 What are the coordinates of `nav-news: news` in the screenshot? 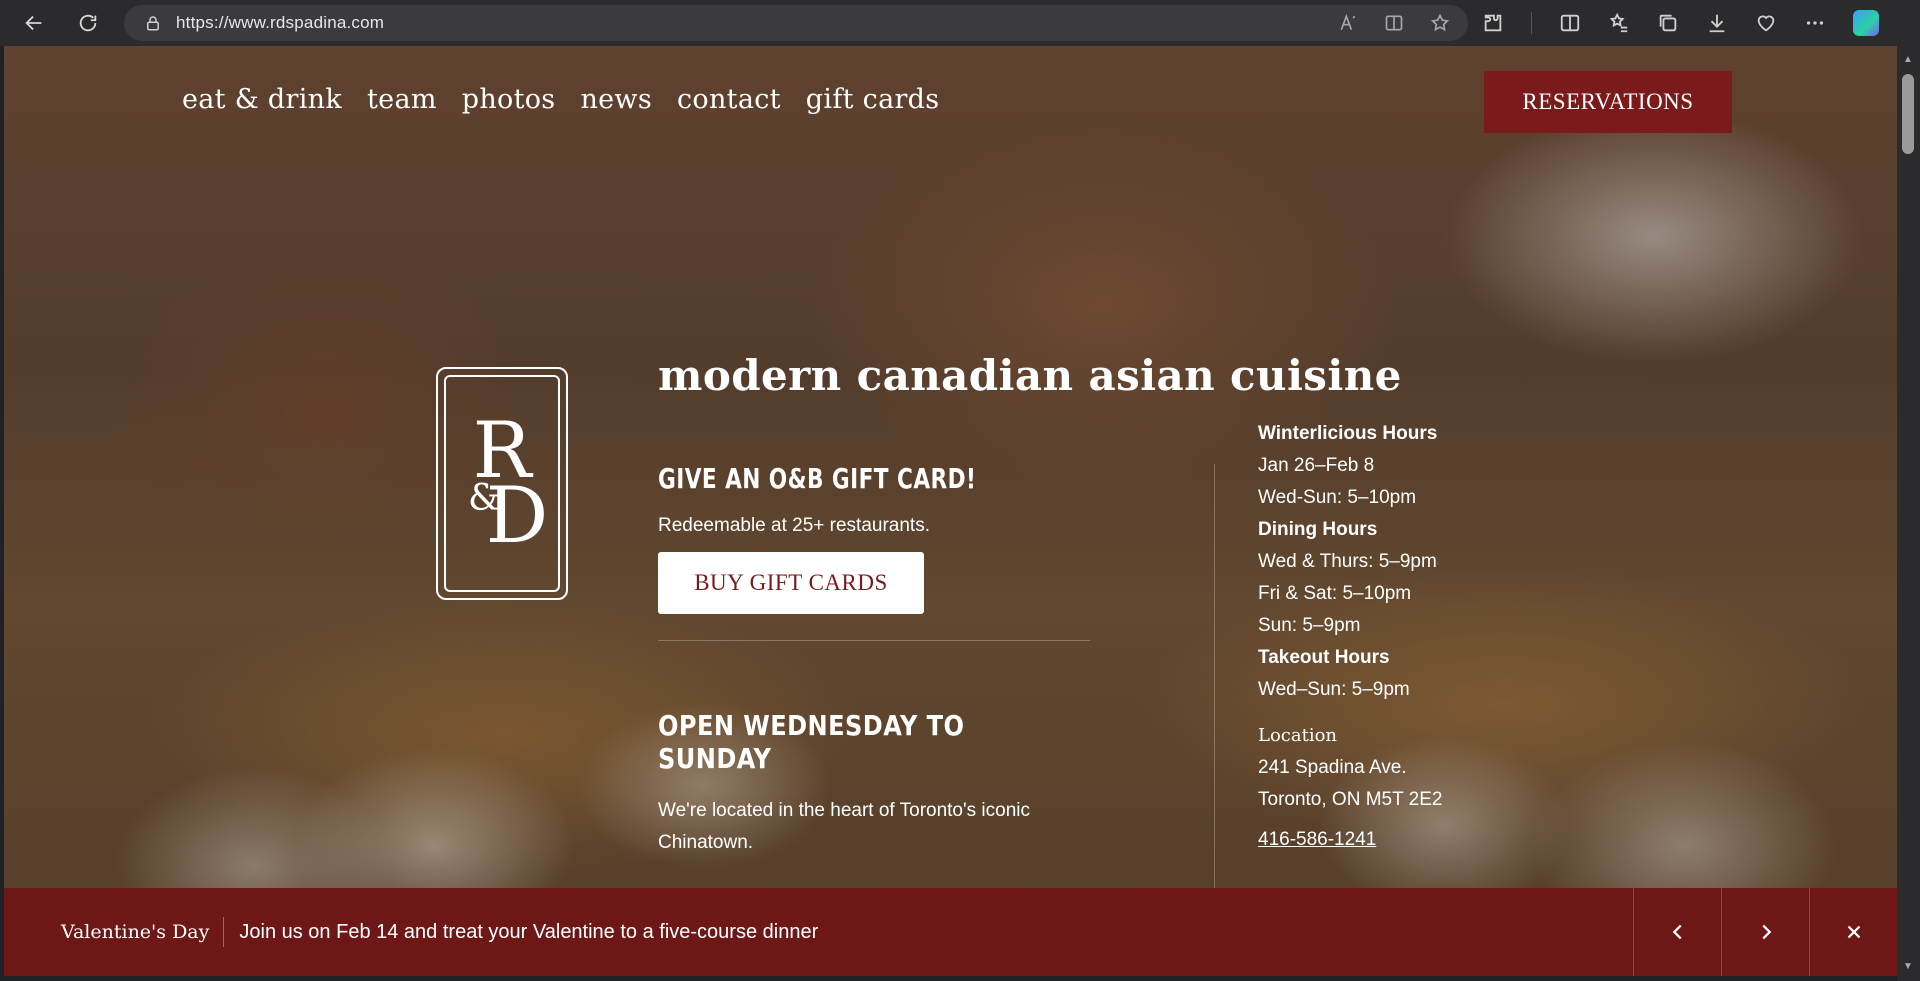 It's located at (616, 99).